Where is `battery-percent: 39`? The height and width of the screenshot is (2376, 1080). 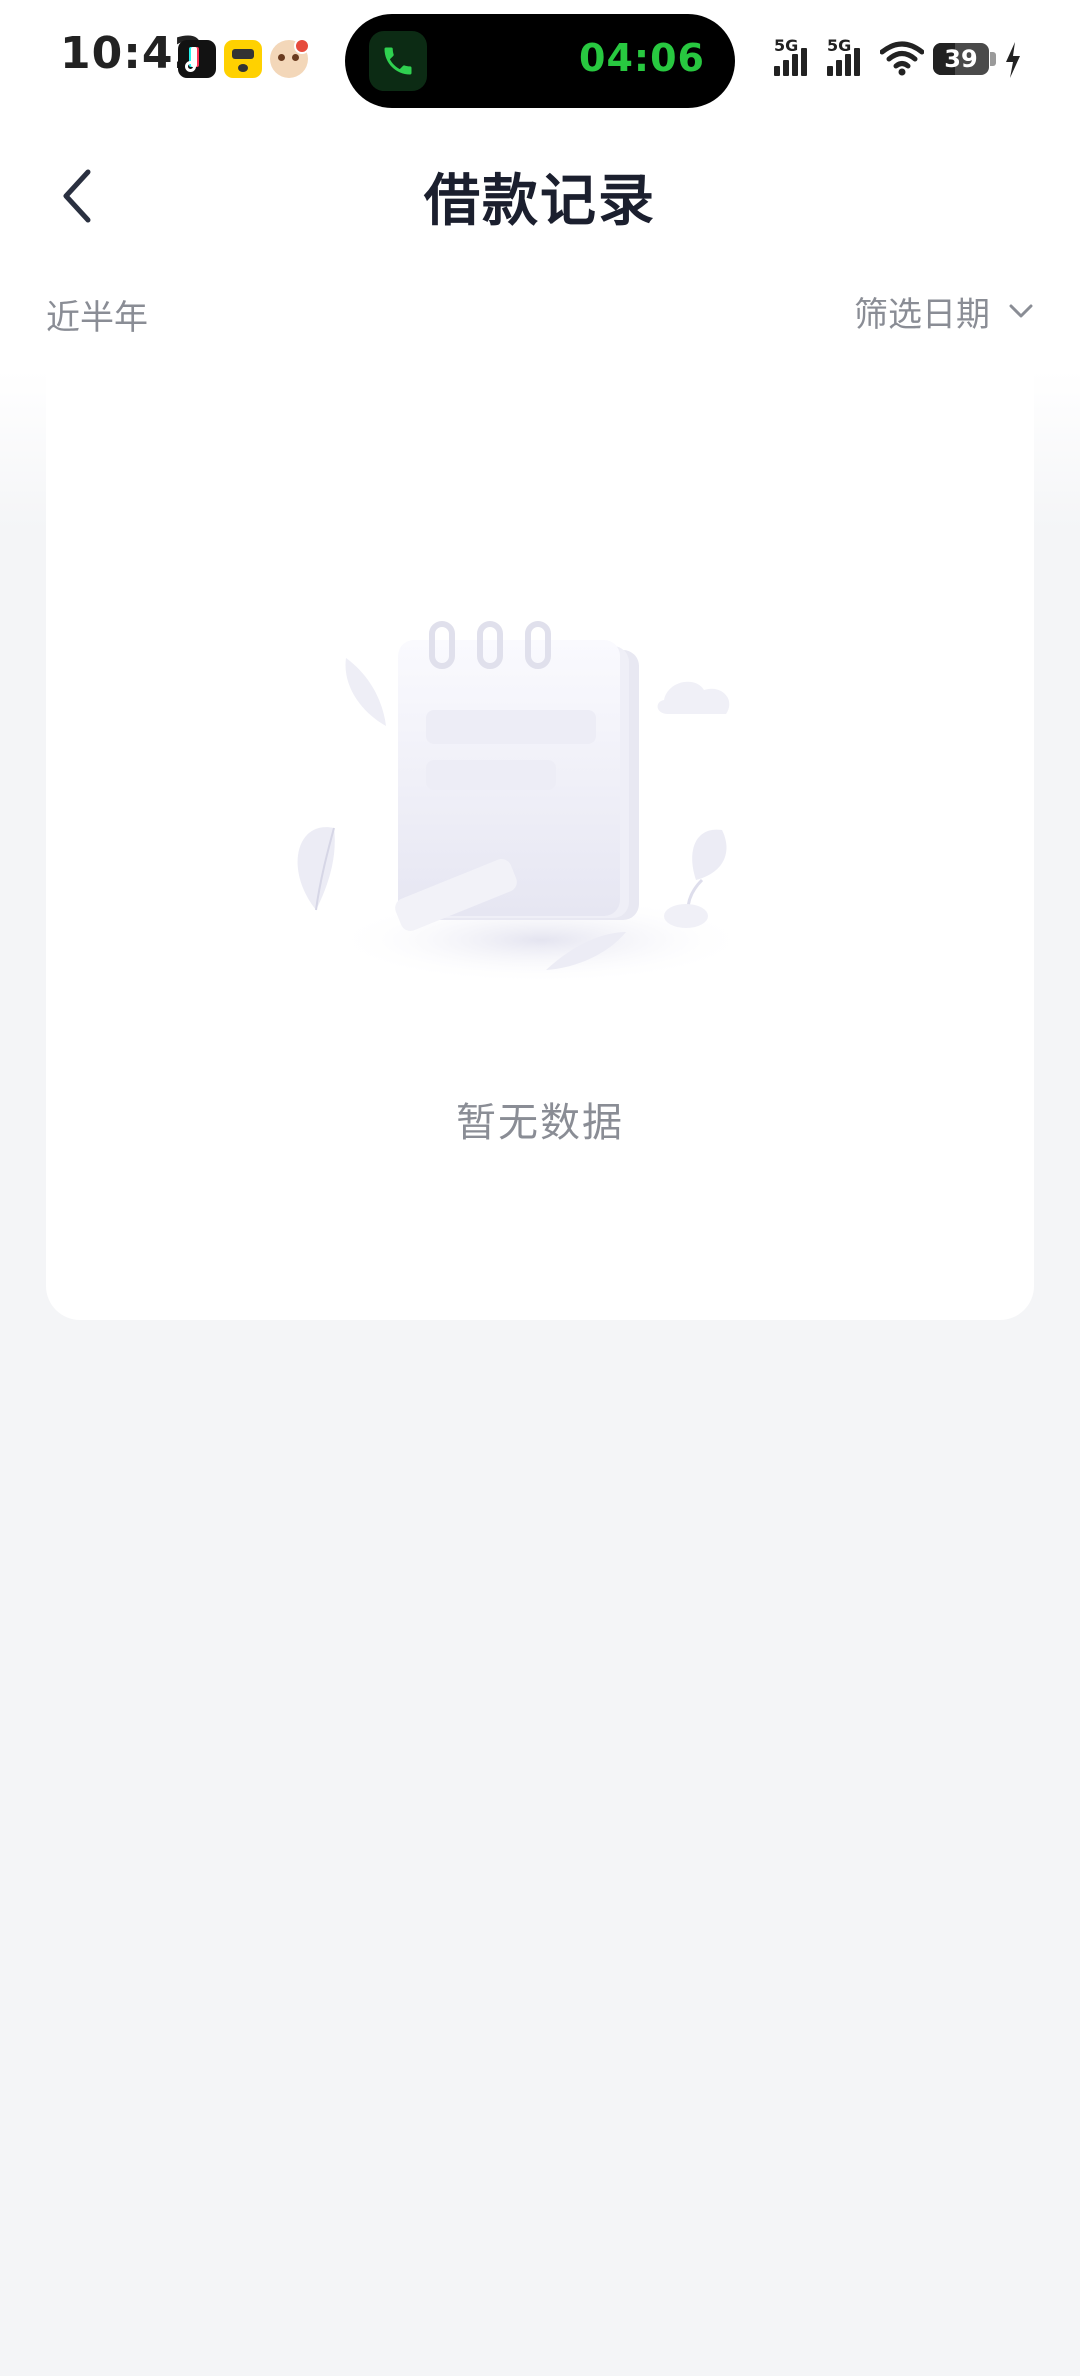 battery-percent: 39 is located at coordinates (961, 59).